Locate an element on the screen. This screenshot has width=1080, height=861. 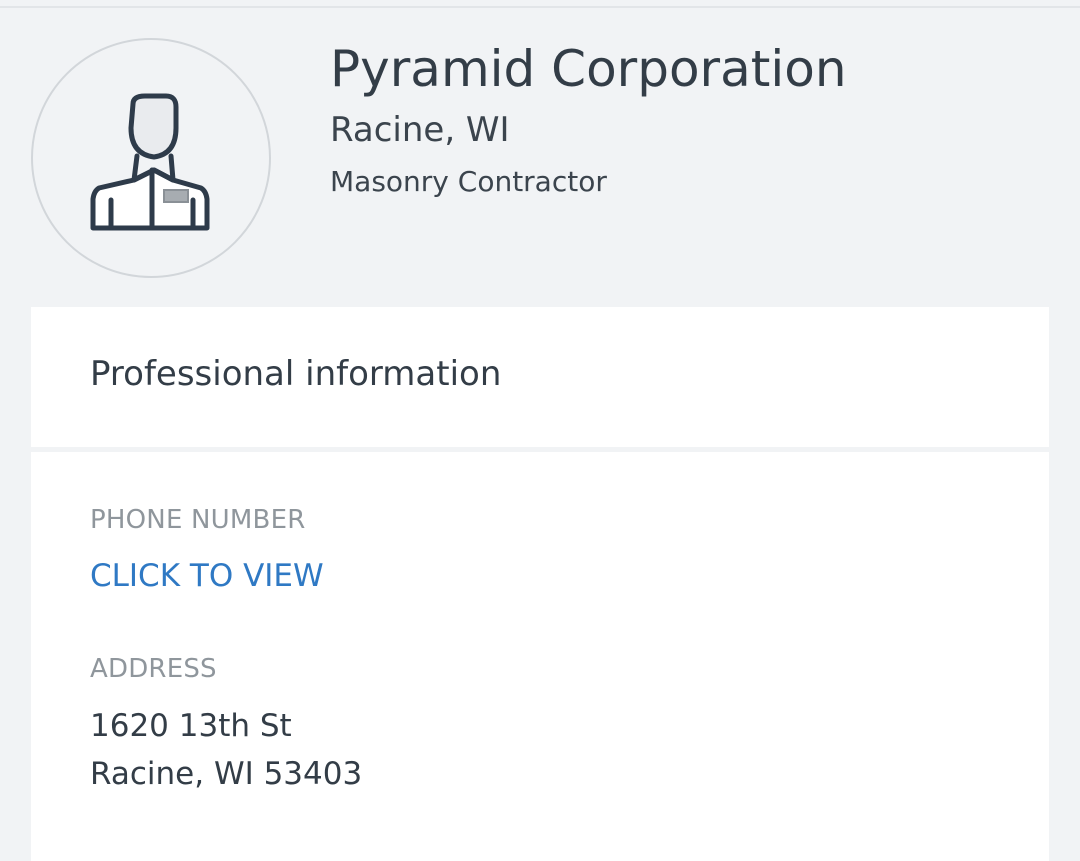
address-line-2: Racine, WI 53403 is located at coordinates (226, 774).